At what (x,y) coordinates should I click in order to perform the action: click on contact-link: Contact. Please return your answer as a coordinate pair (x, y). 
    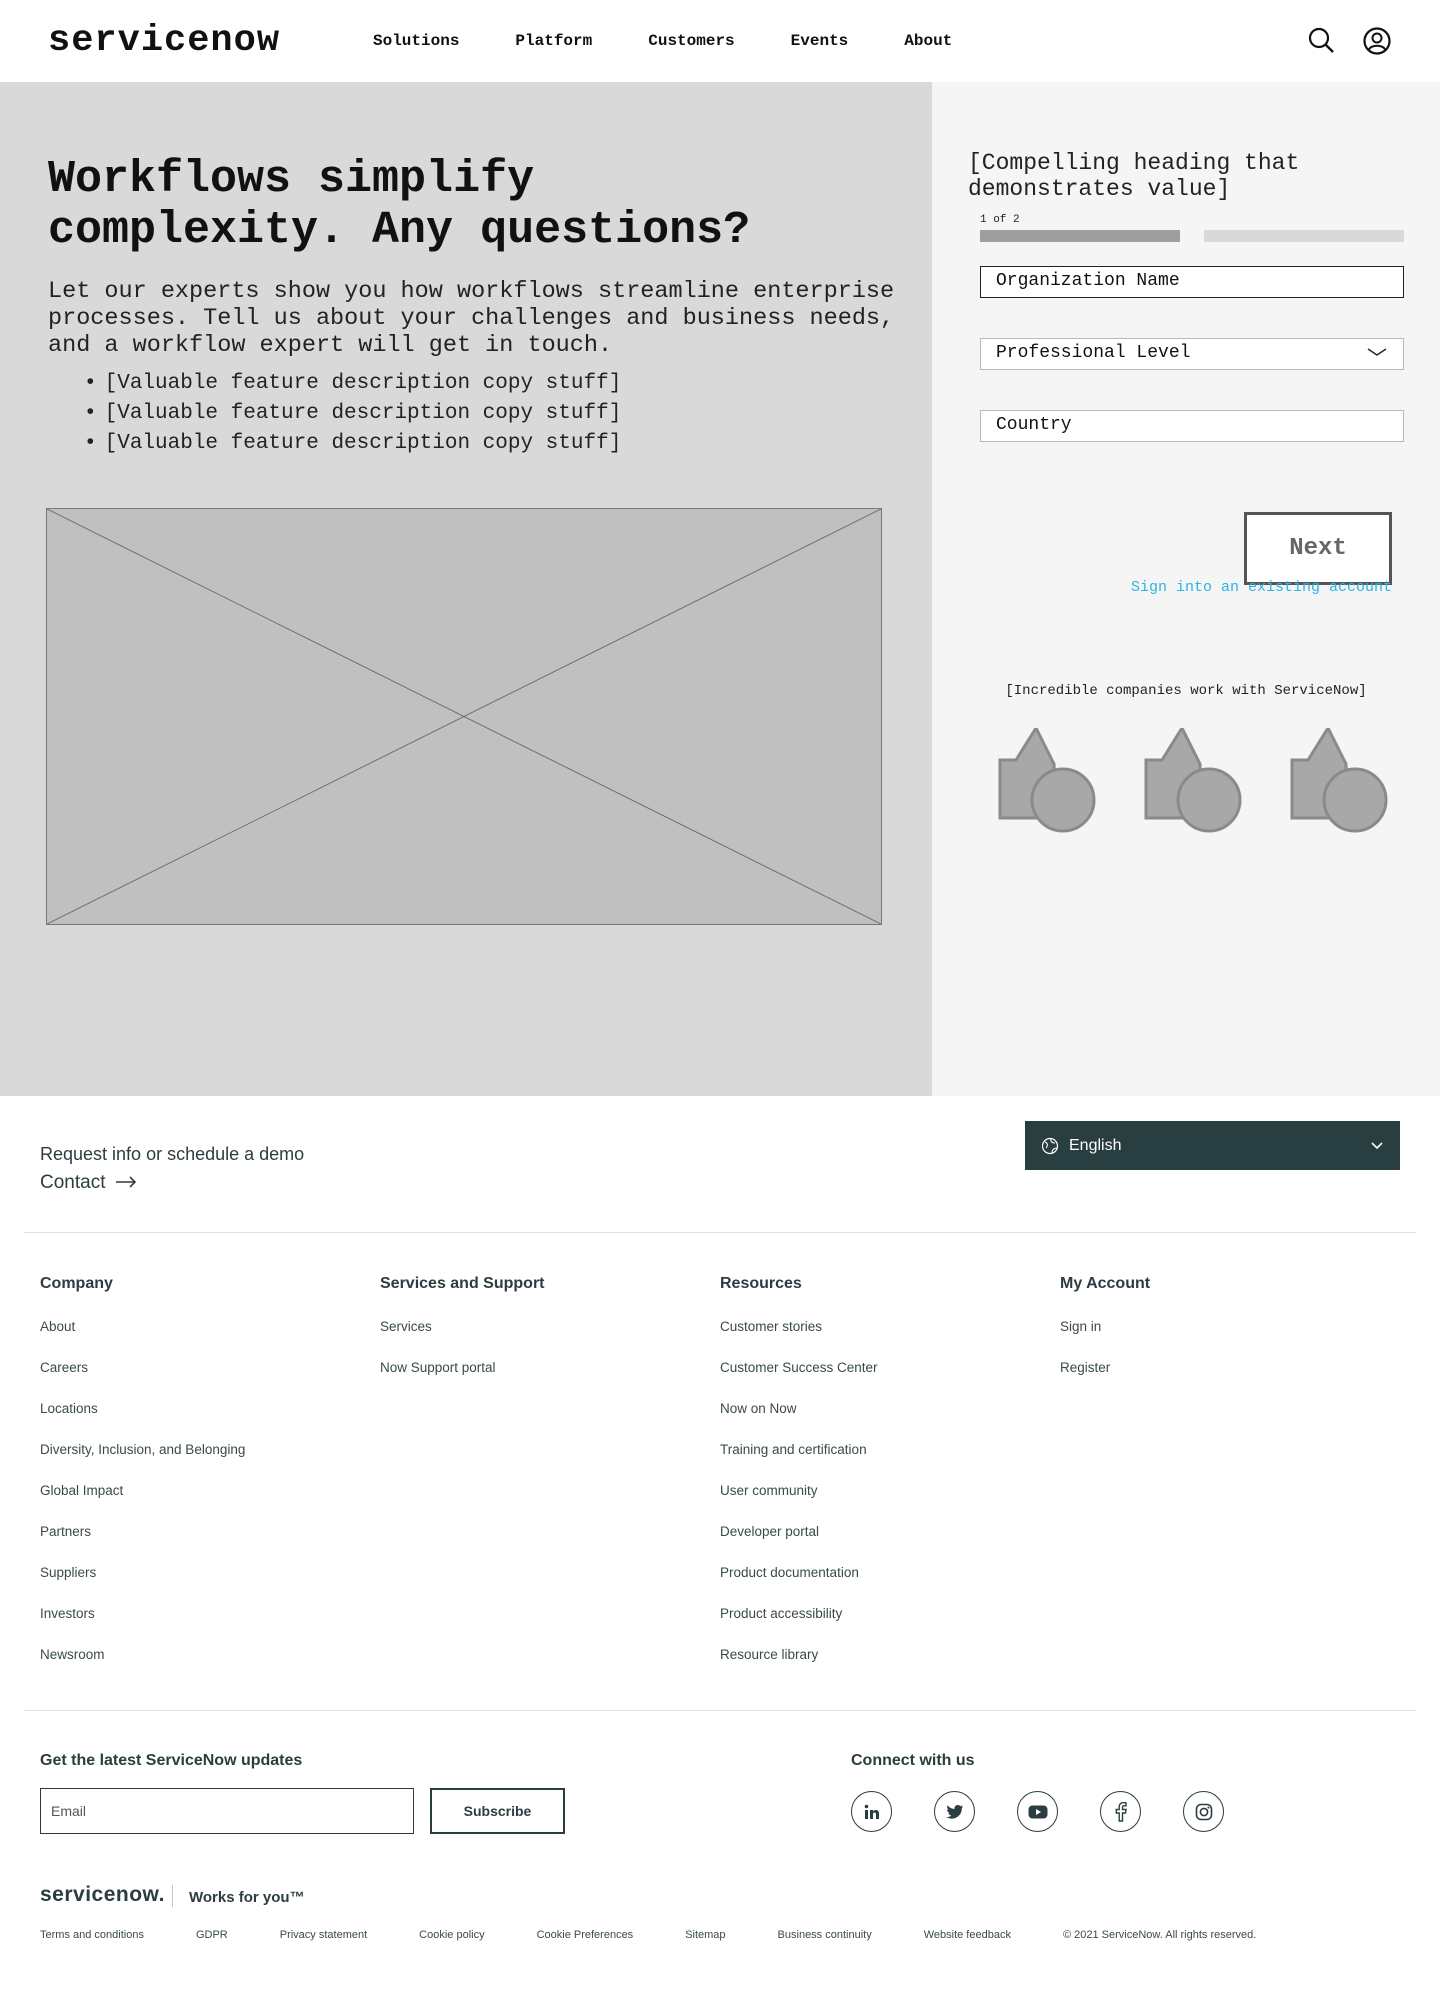
    Looking at the image, I should click on (88, 1183).